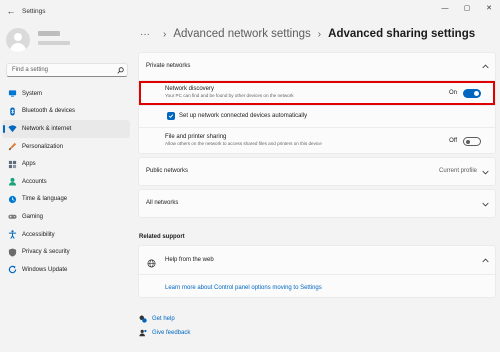 This screenshot has width=500, height=352. I want to click on sidebar-item-label: Apps, so click(29, 164).